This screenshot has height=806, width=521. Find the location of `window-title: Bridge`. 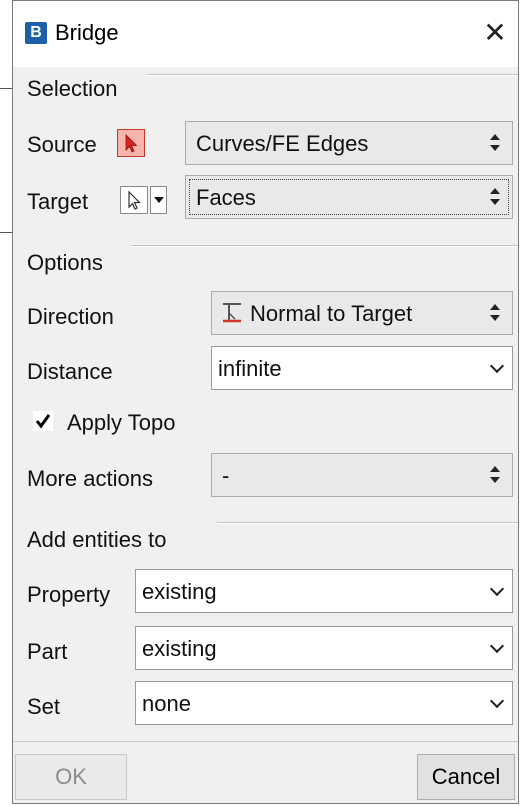

window-title: Bridge is located at coordinates (87, 32).